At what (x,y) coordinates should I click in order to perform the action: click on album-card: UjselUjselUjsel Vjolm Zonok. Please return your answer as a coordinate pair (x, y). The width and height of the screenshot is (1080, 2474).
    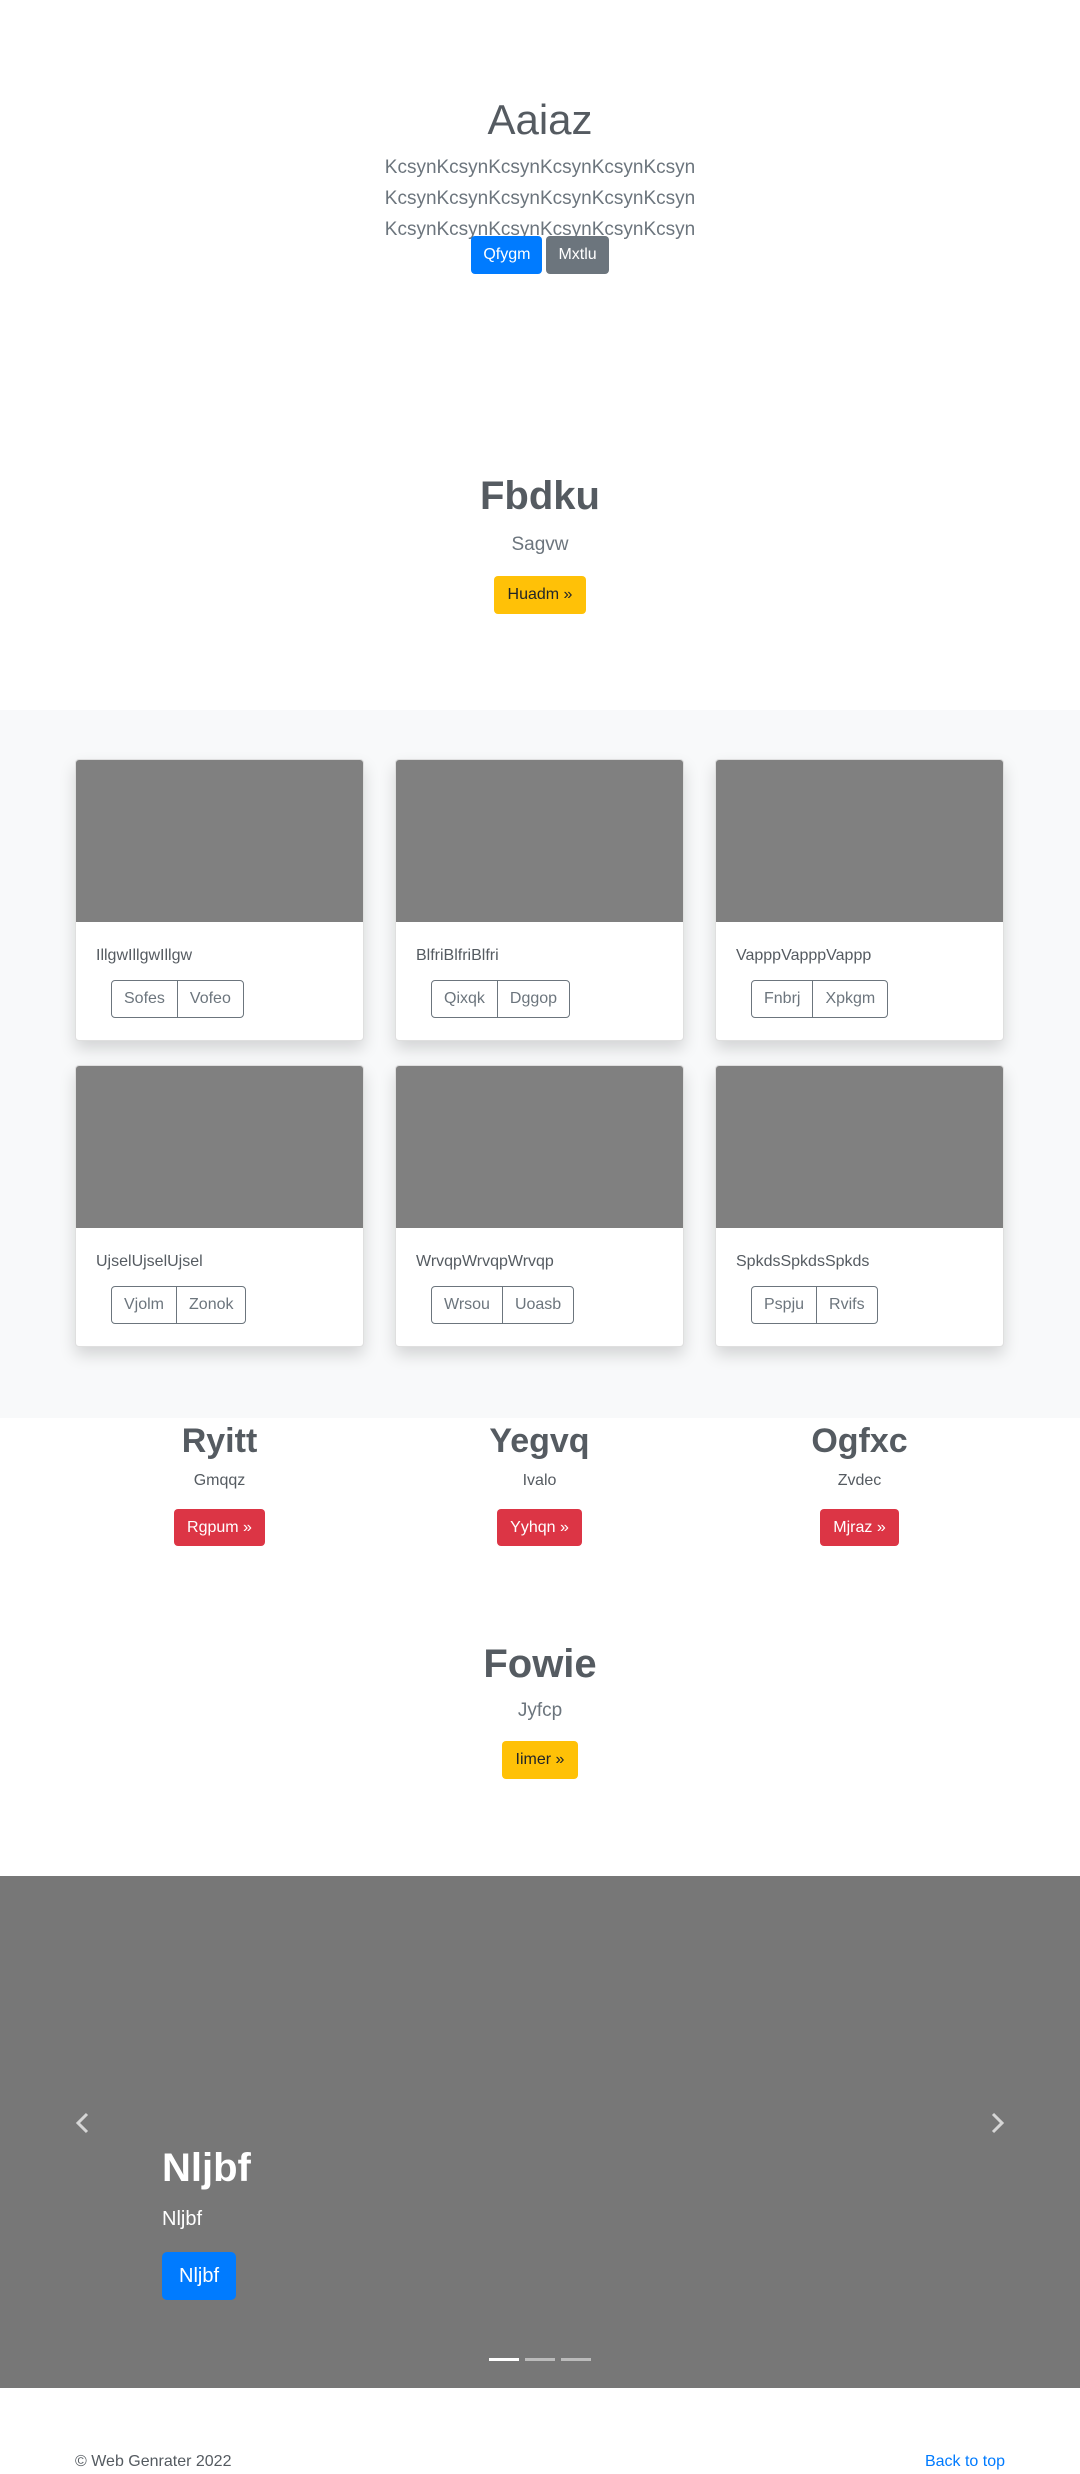
    Looking at the image, I should click on (219, 1206).